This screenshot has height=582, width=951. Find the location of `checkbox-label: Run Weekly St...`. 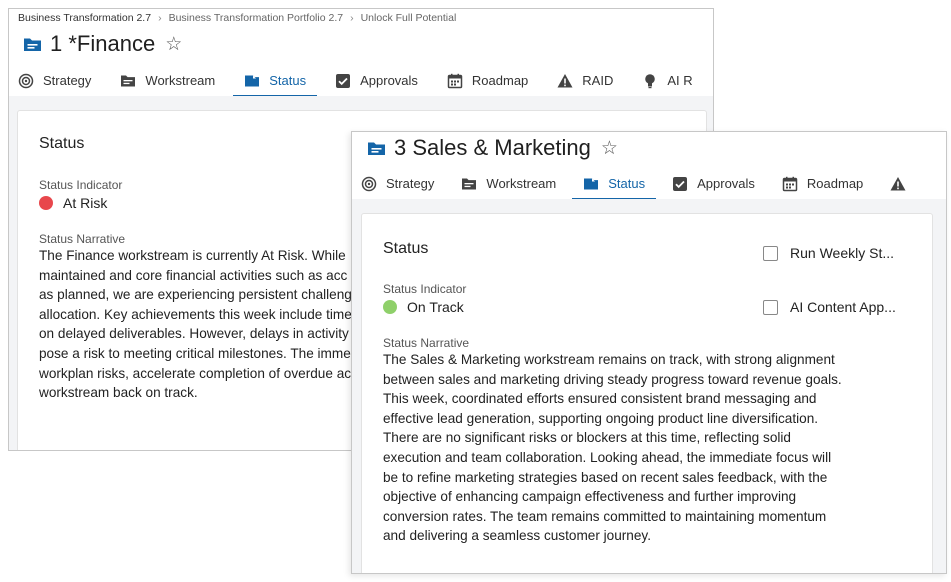

checkbox-label: Run Weekly St... is located at coordinates (842, 253).